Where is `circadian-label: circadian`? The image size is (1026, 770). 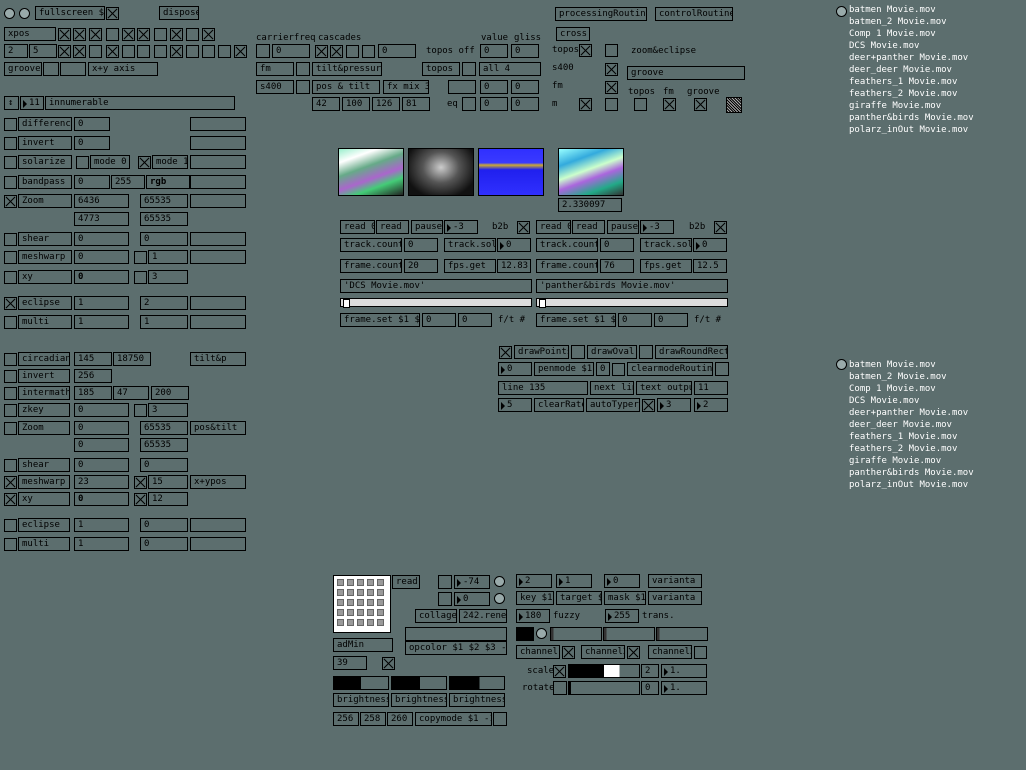 circadian-label: circadian is located at coordinates (44, 359).